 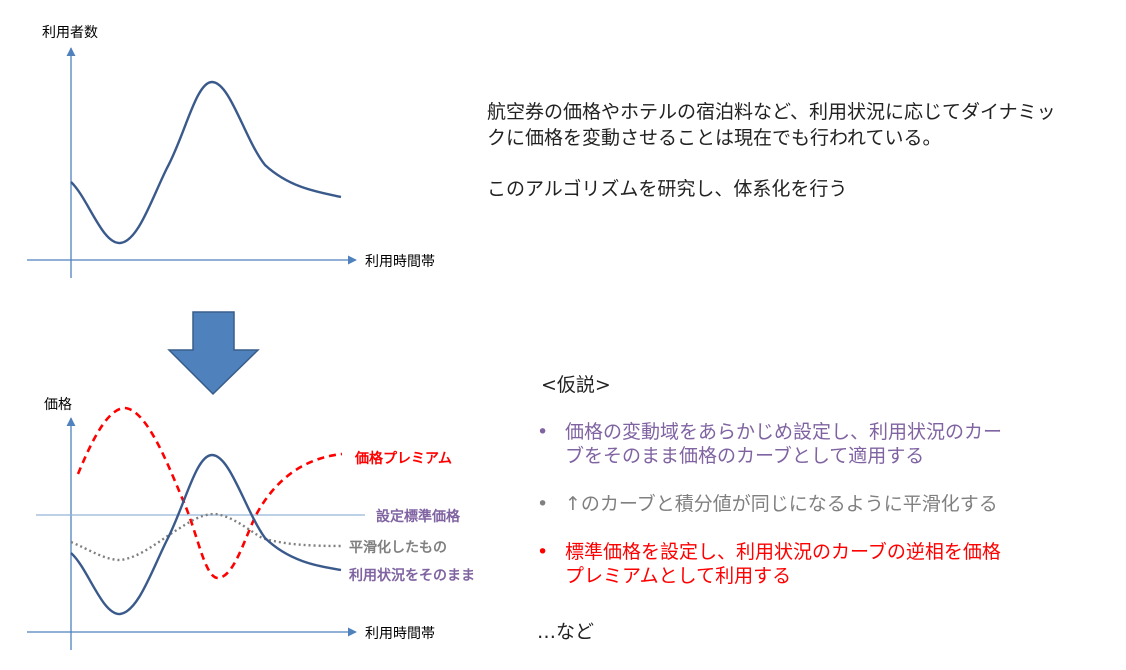 I want to click on bottom-y-axis-label: 価格, so click(x=58, y=405).